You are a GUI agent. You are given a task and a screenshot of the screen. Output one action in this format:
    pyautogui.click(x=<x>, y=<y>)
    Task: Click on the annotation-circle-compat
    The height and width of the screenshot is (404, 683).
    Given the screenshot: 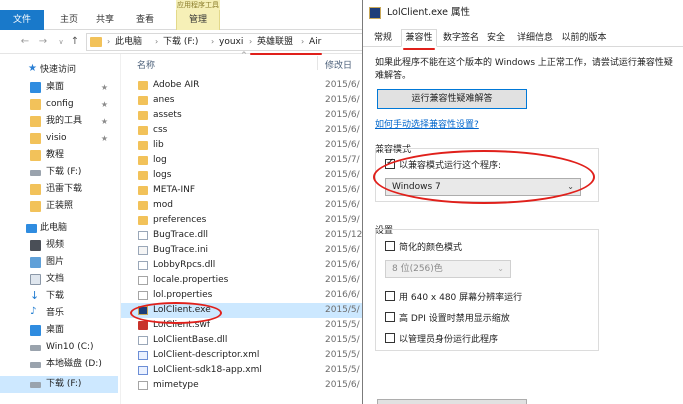 What is the action you would take?
    pyautogui.click(x=484, y=177)
    